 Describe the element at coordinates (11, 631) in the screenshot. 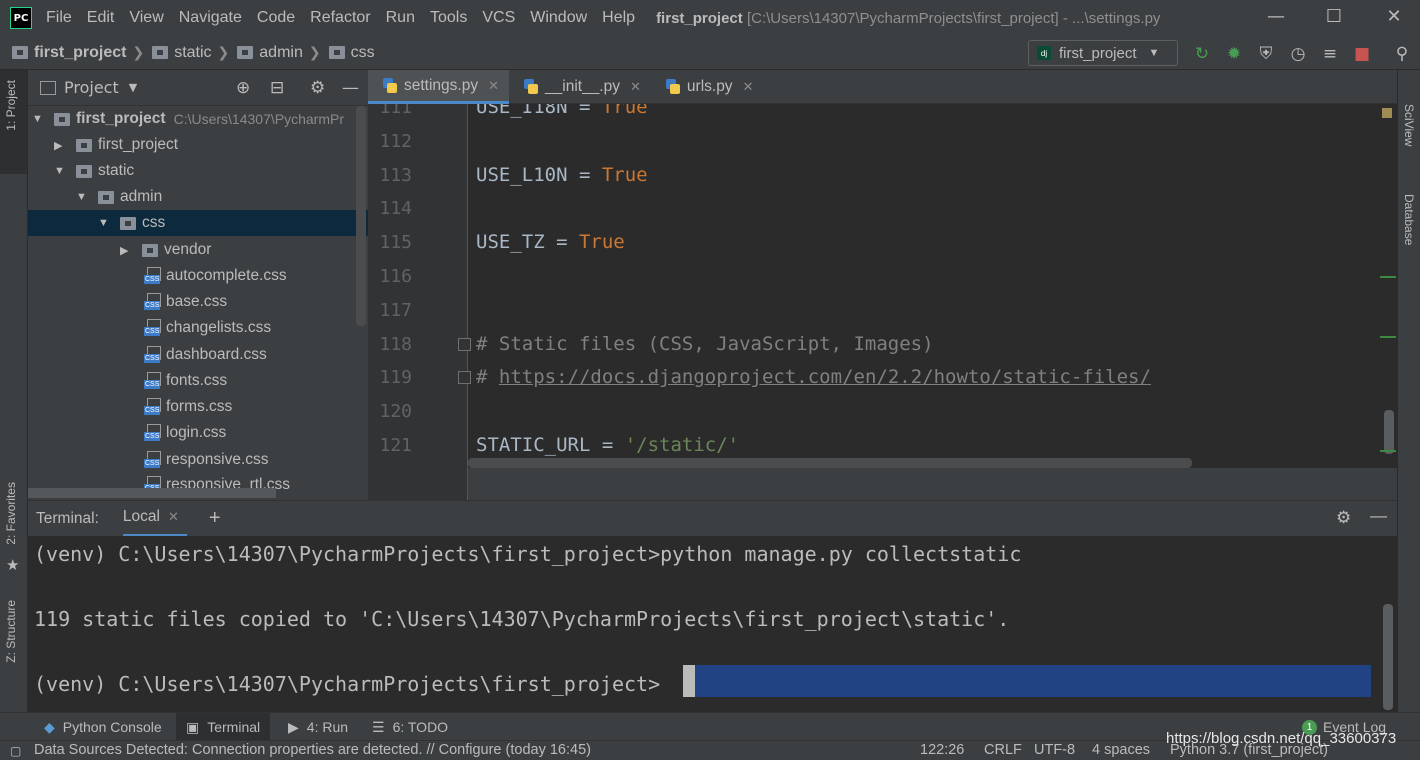

I see `tool-tab-structure: Z: Structure` at that location.